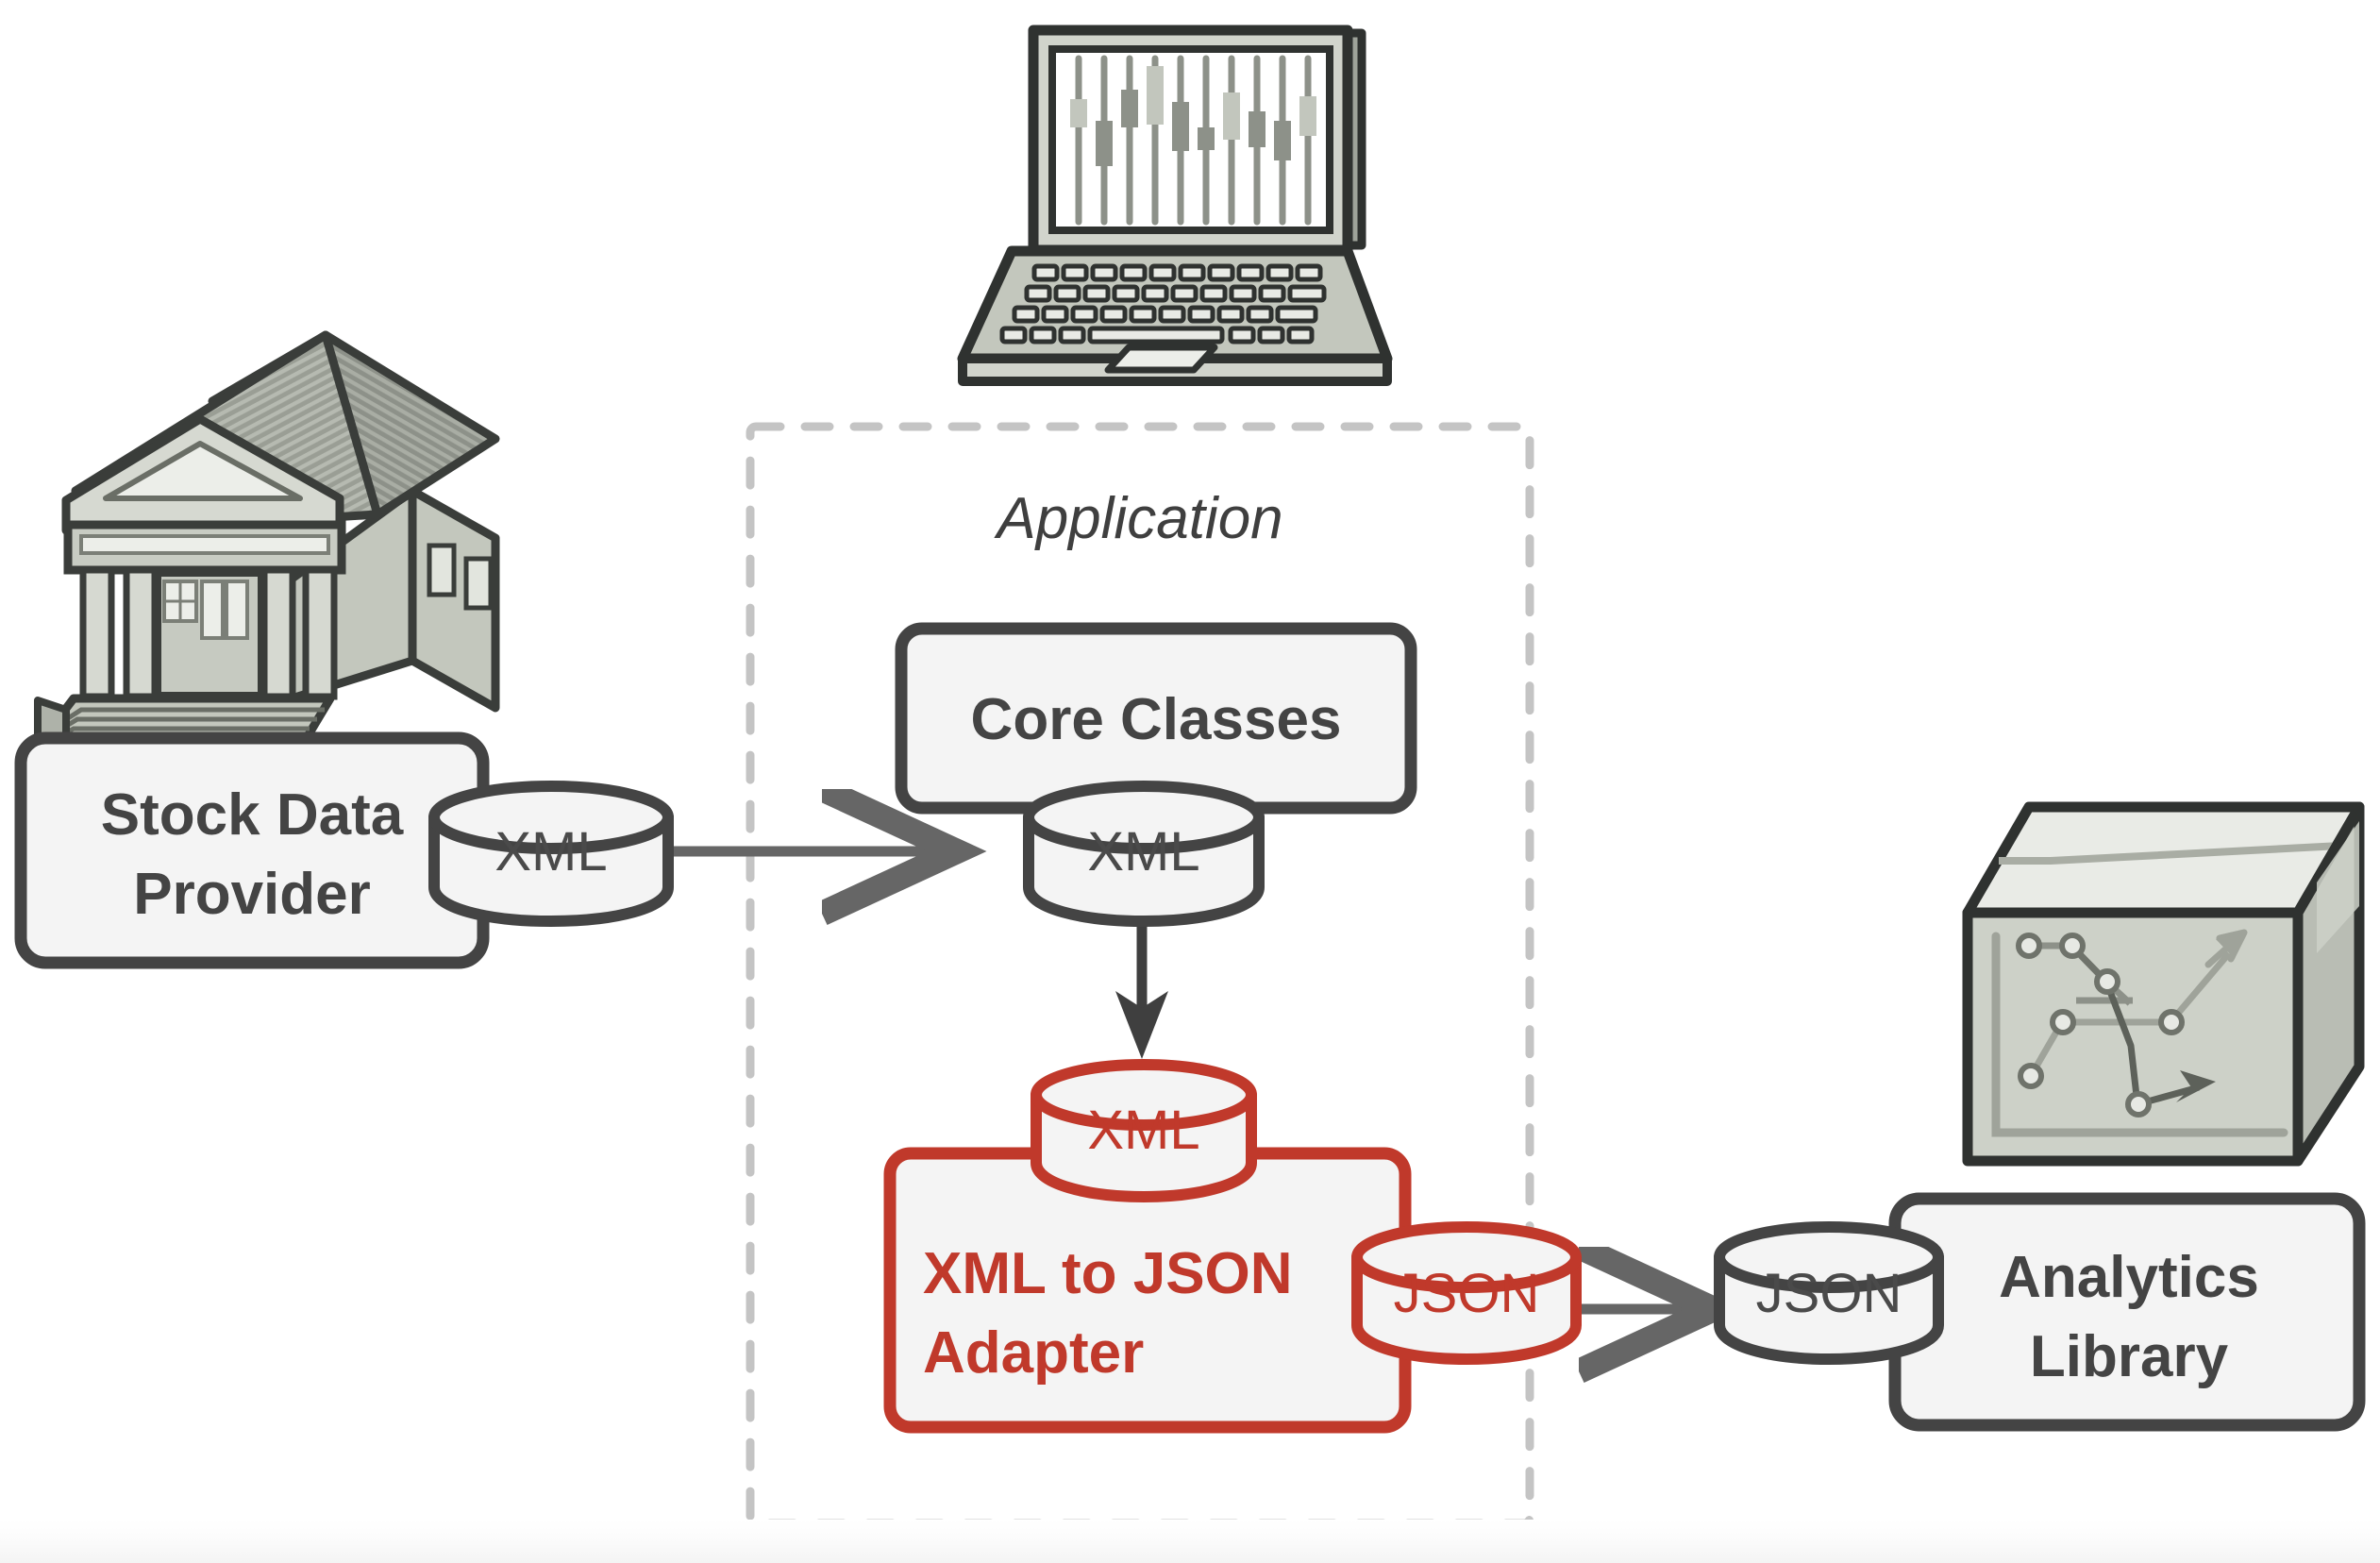 This screenshot has width=2380, height=1563. Describe the element at coordinates (2127, 1312) in the screenshot. I see `node-analytics-library: Analytics Library` at that location.